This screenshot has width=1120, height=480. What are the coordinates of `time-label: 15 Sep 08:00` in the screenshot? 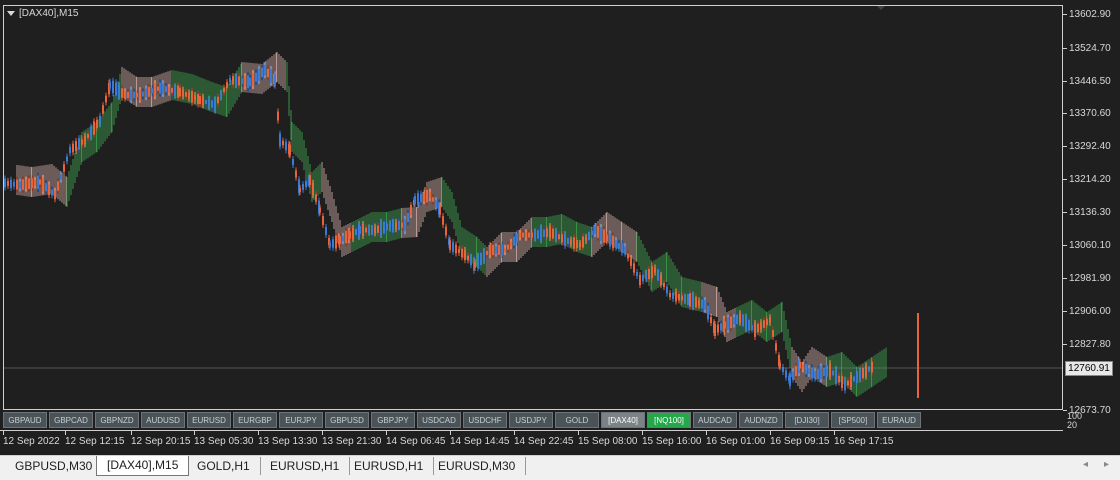 It's located at (608, 441).